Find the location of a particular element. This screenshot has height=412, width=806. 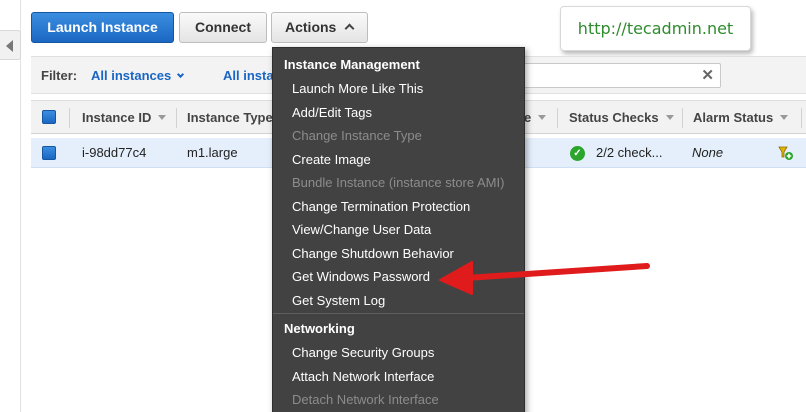

menu-item-get-windows-password: Get Windows Password is located at coordinates (361, 276).